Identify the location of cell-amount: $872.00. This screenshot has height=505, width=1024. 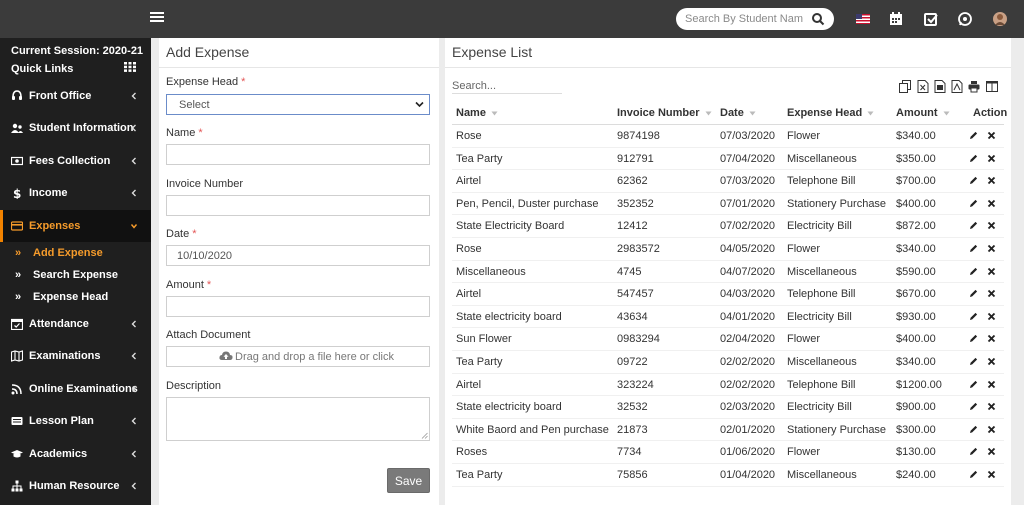
(916, 226).